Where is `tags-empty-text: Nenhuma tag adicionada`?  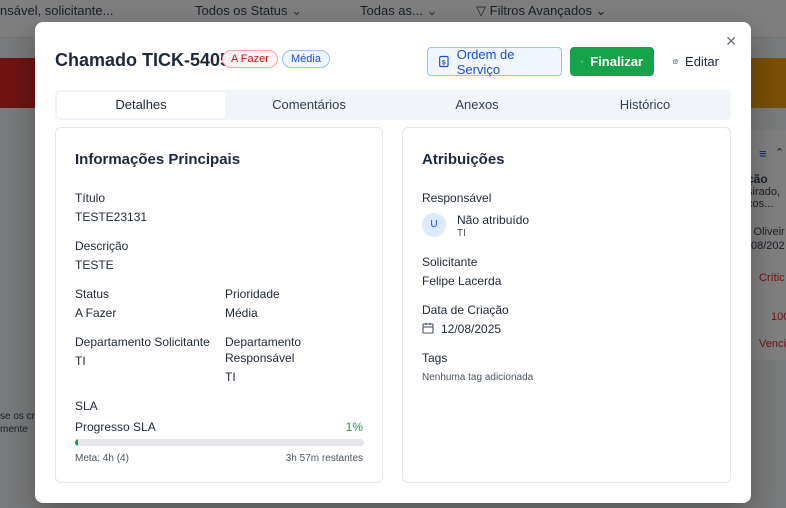 tags-empty-text: Nenhuma tag adicionada is located at coordinates (478, 377).